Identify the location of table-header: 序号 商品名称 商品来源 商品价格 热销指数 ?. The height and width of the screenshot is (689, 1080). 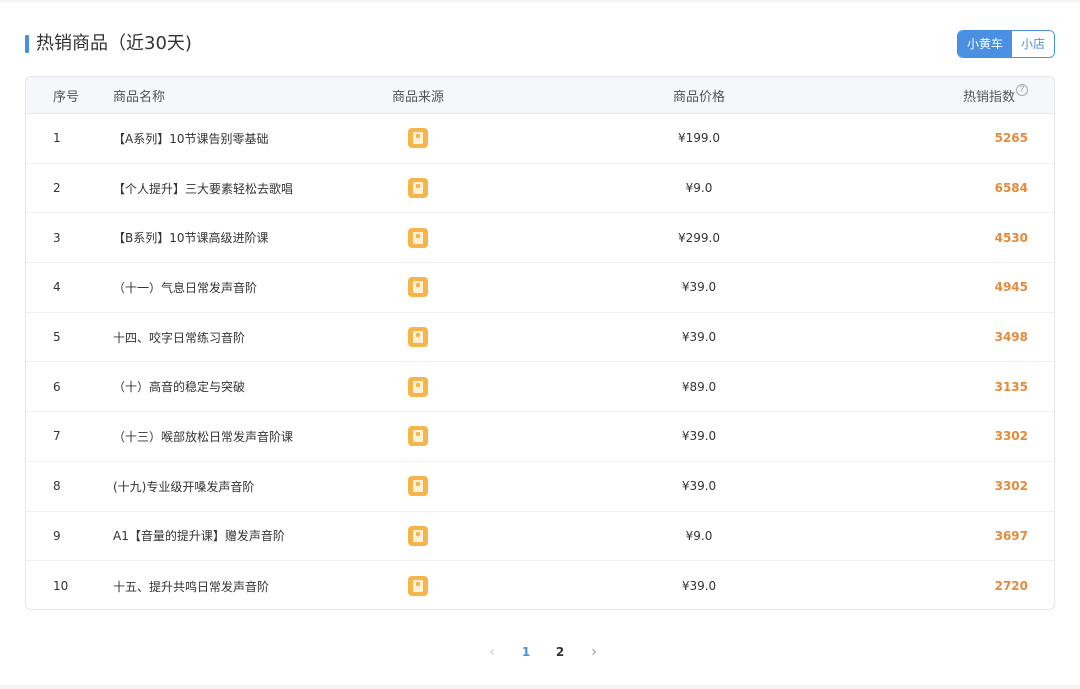
(540, 95).